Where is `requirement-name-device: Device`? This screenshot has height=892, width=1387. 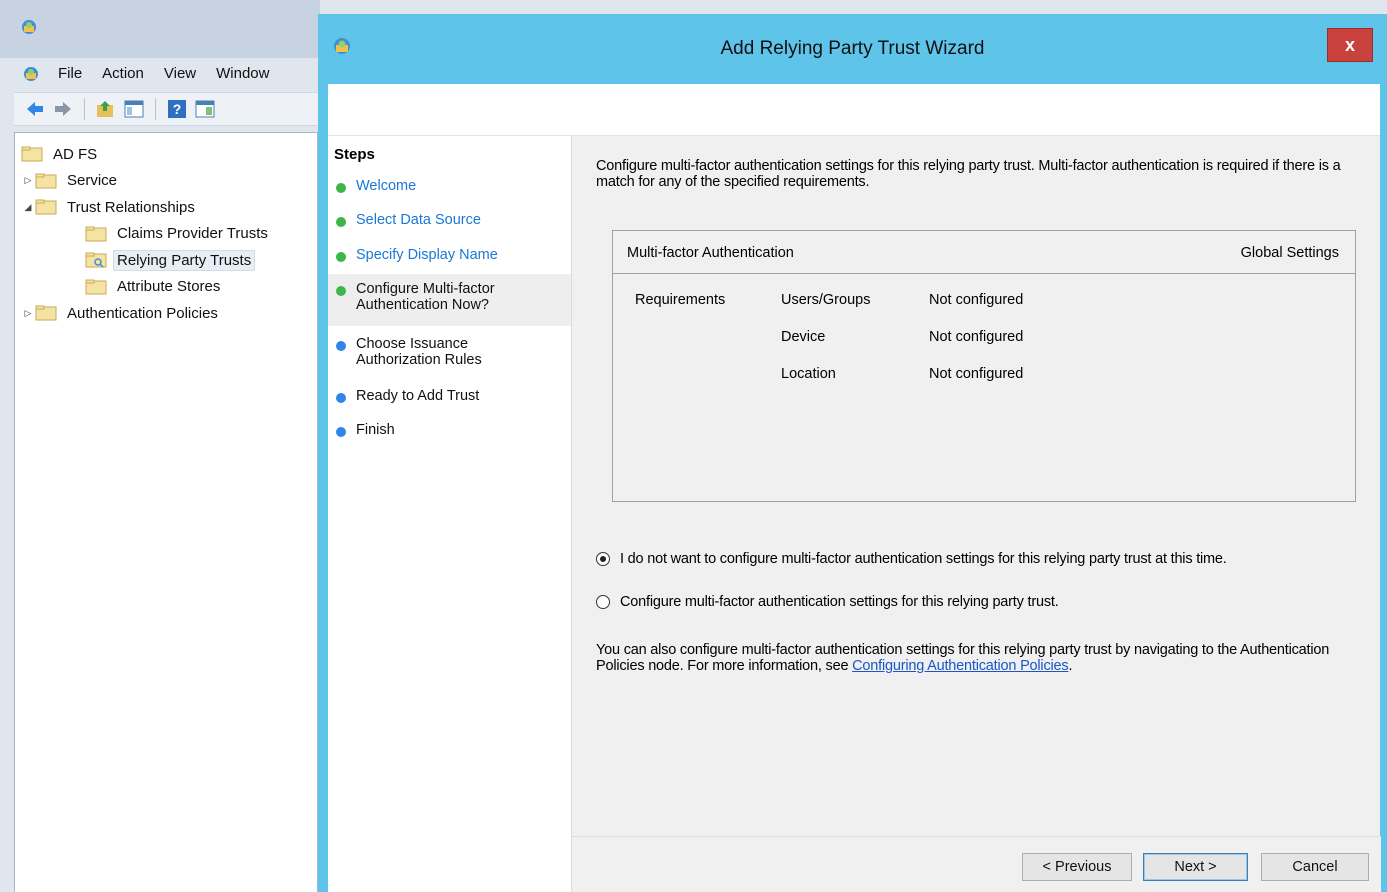 requirement-name-device: Device is located at coordinates (803, 337).